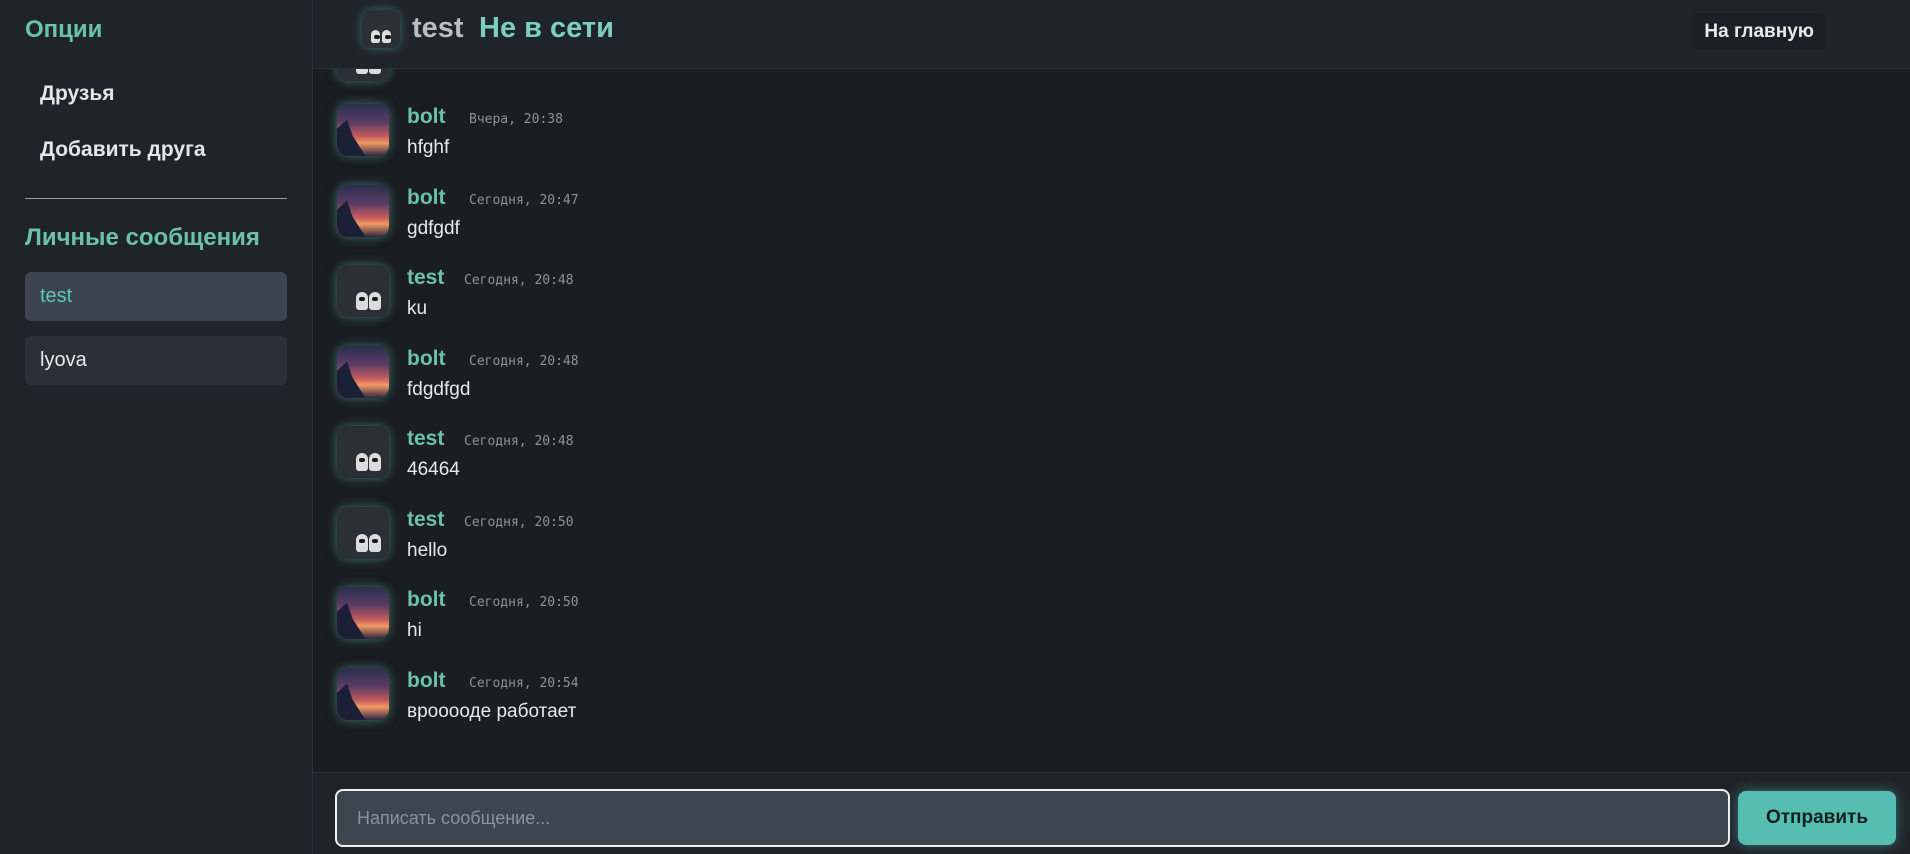  What do you see at coordinates (77, 94) in the screenshot?
I see `sidebar-link-friends: Друзья` at bounding box center [77, 94].